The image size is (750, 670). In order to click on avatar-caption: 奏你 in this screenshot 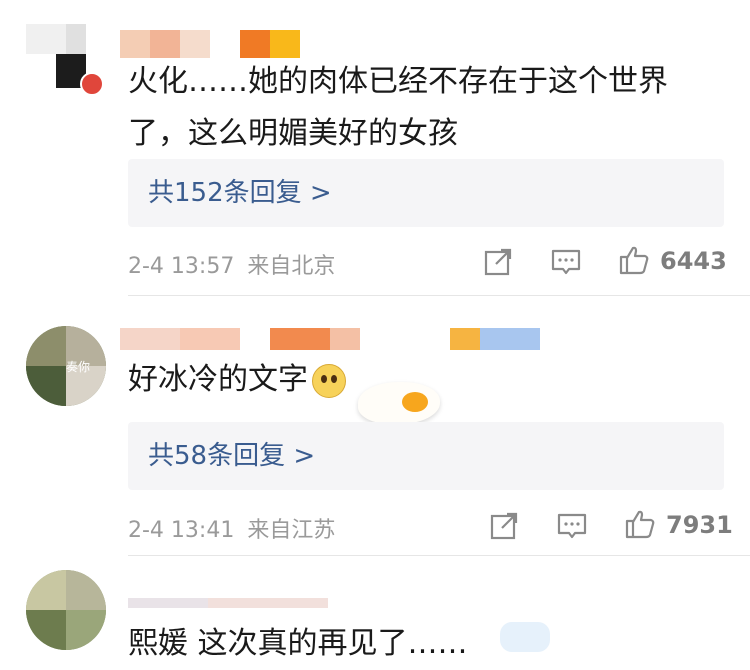, I will do `click(78, 367)`.